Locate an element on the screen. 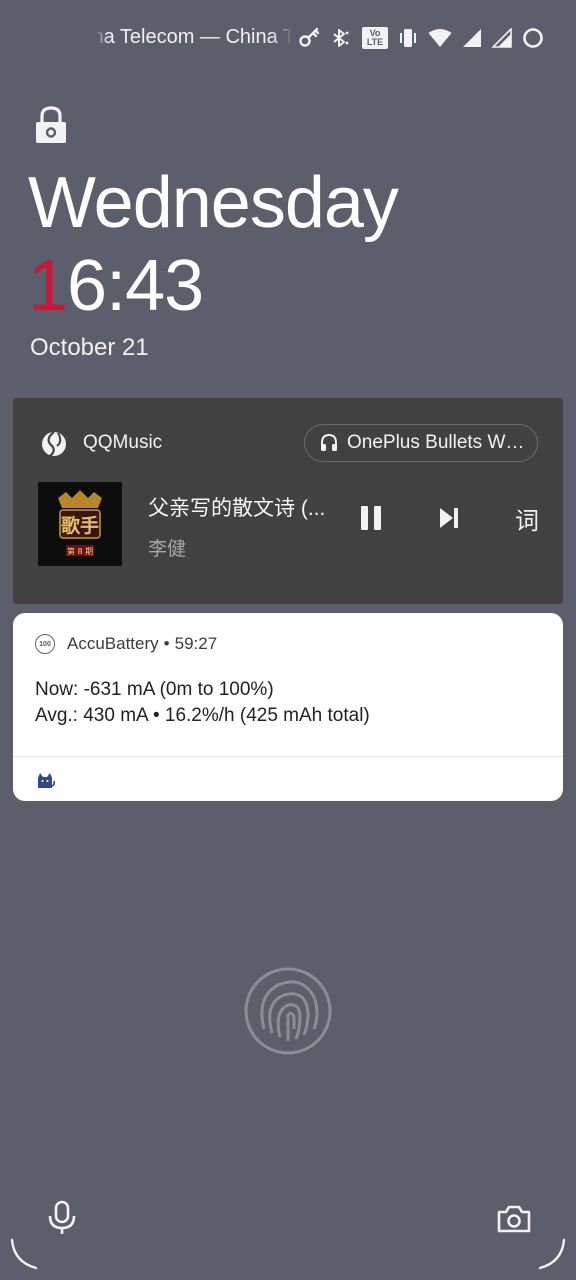  next-track-button is located at coordinates (449, 518).